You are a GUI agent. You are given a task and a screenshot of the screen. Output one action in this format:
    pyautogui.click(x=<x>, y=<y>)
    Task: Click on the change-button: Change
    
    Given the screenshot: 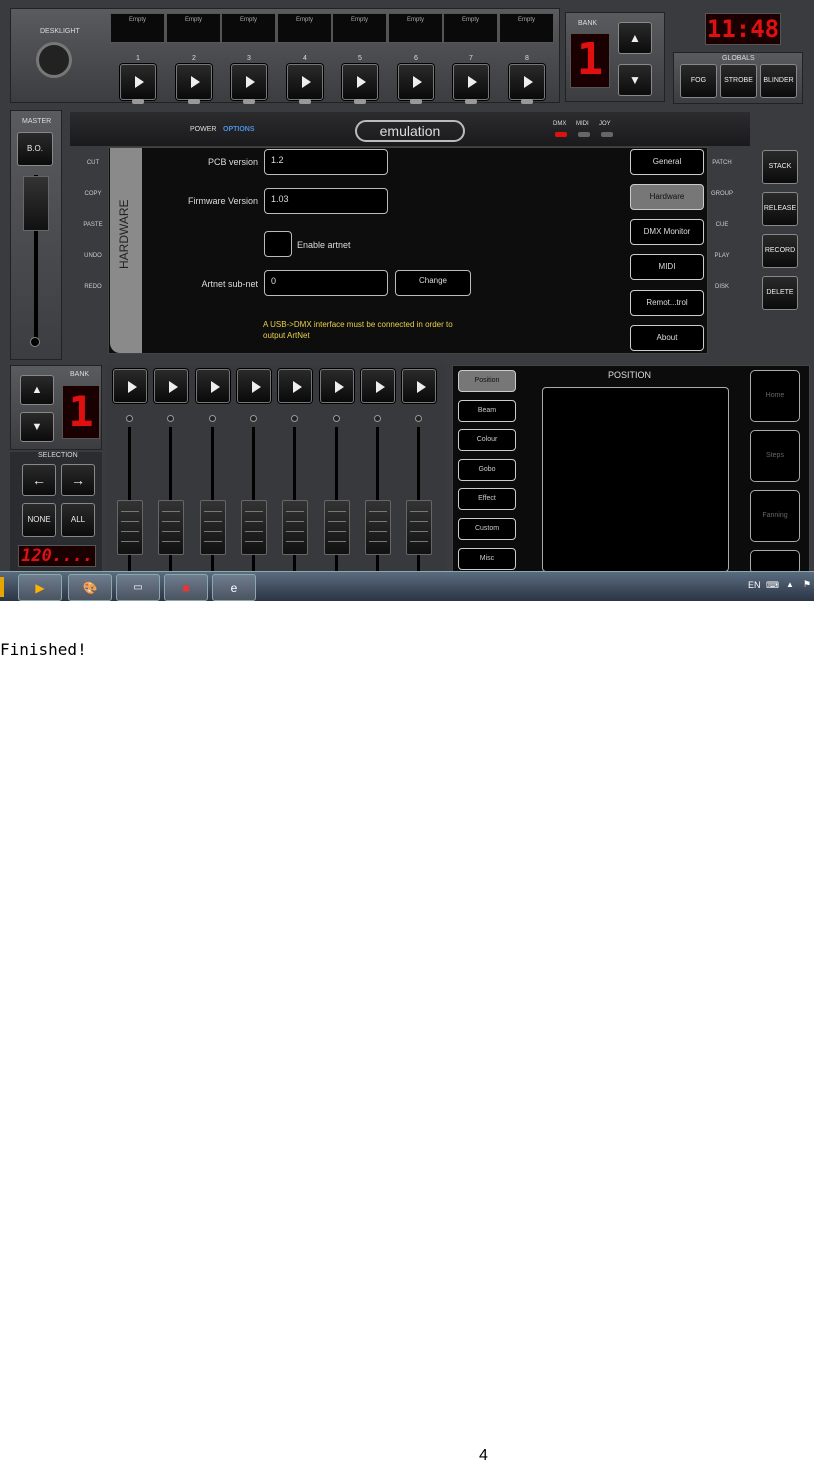 What is the action you would take?
    pyautogui.click(x=433, y=283)
    